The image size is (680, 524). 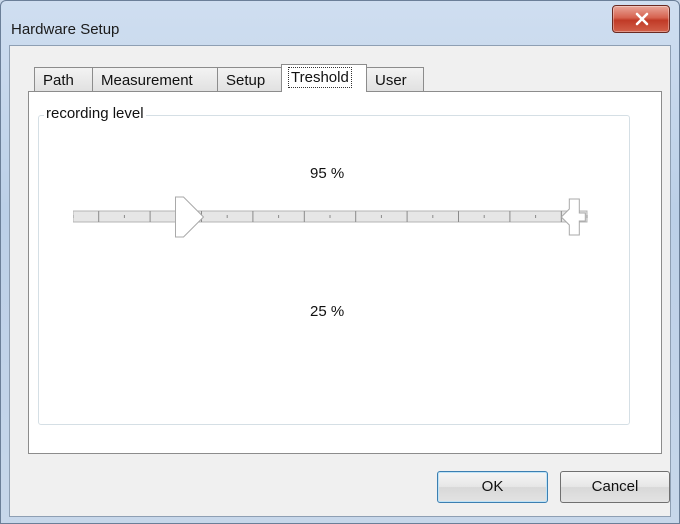 What do you see at coordinates (573, 217) in the screenshot?
I see `upper-threshold-thumb` at bounding box center [573, 217].